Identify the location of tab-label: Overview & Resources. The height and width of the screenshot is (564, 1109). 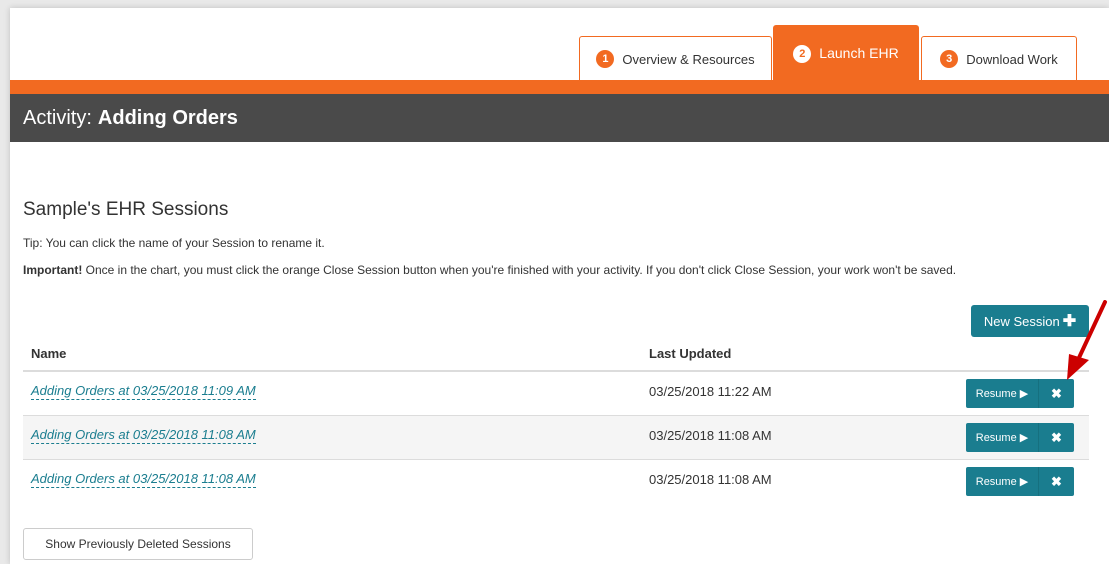
(688, 59).